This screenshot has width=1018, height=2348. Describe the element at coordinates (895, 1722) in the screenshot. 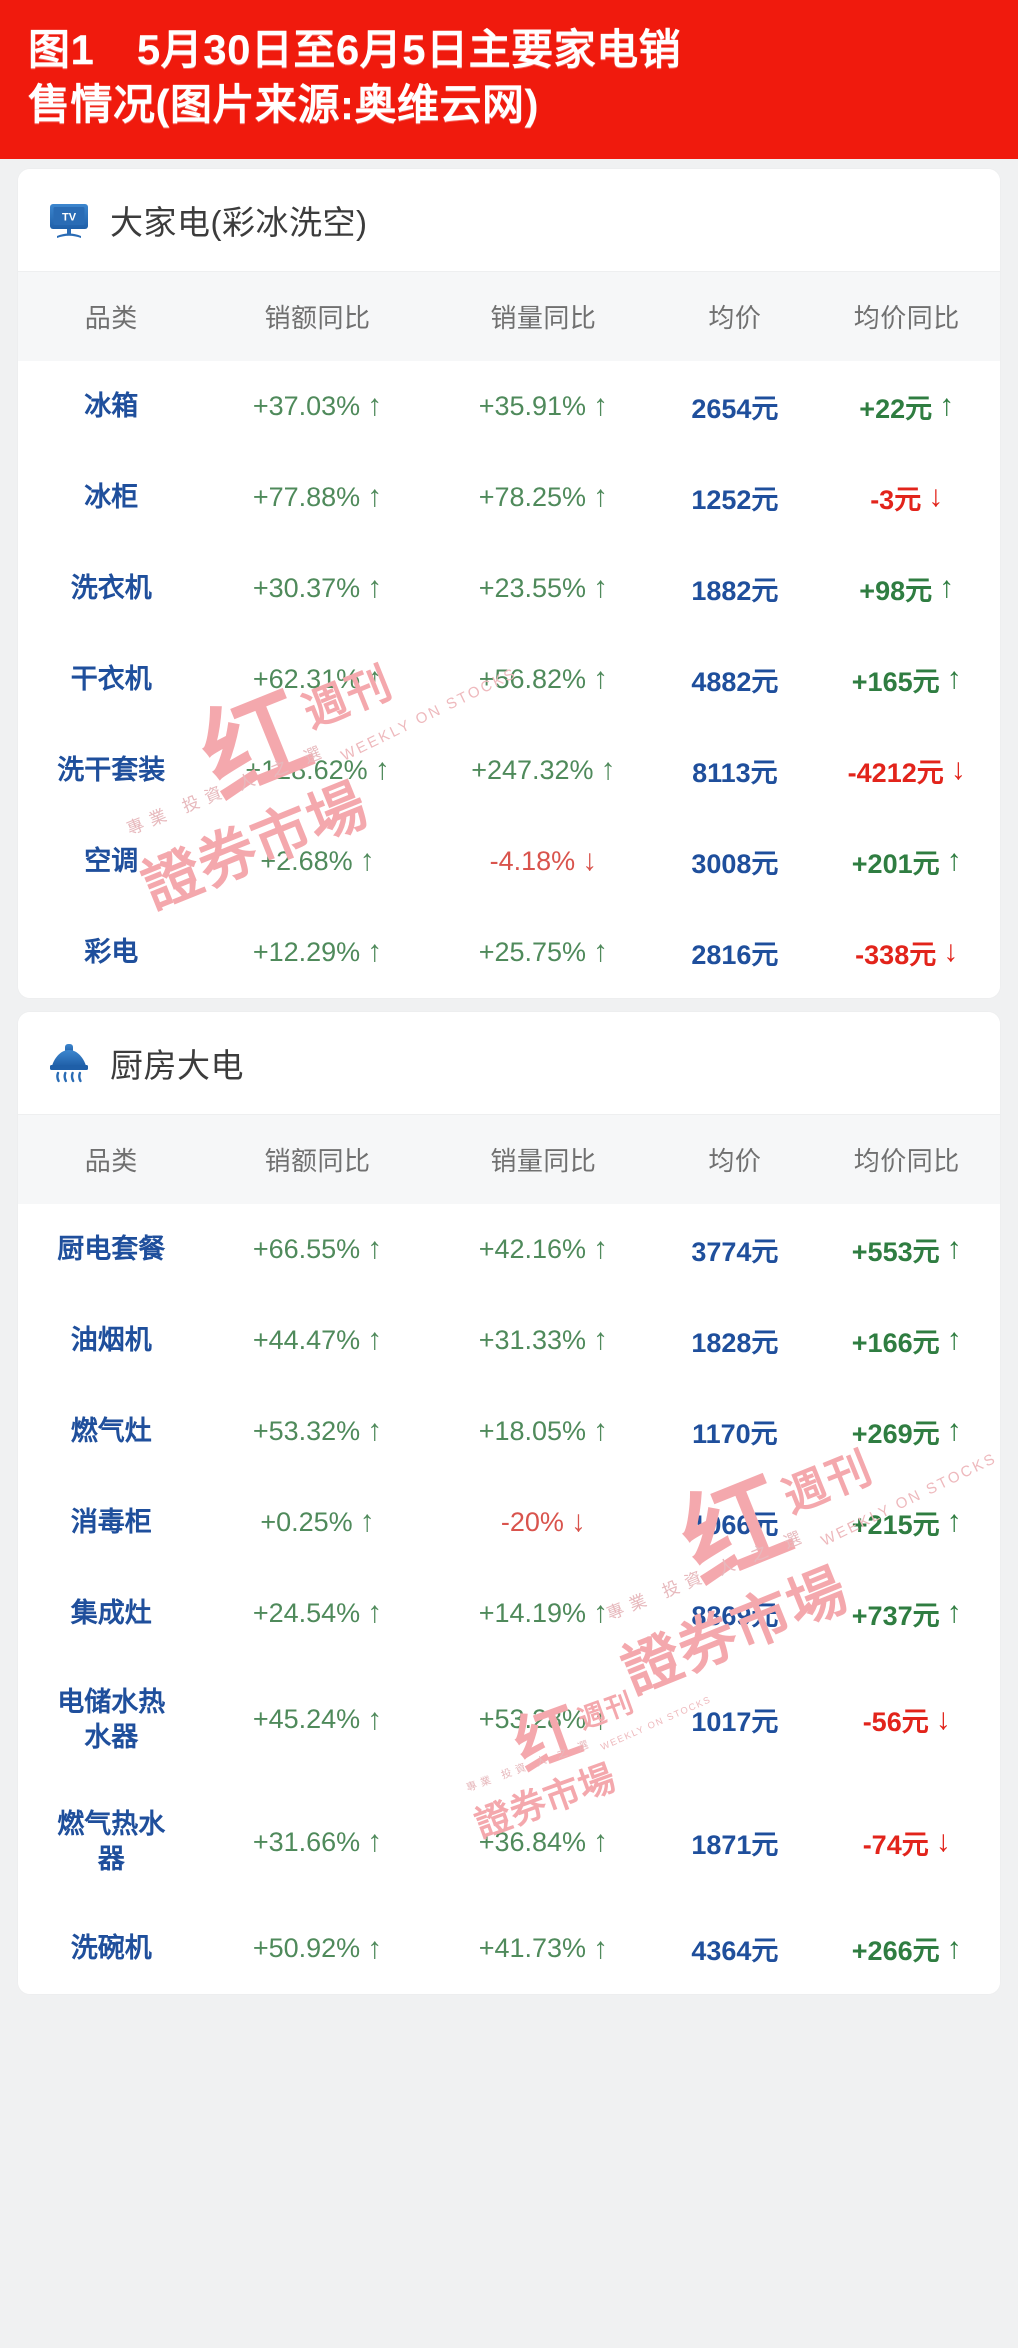

I see `avg-price-yoy-value: -56元` at that location.